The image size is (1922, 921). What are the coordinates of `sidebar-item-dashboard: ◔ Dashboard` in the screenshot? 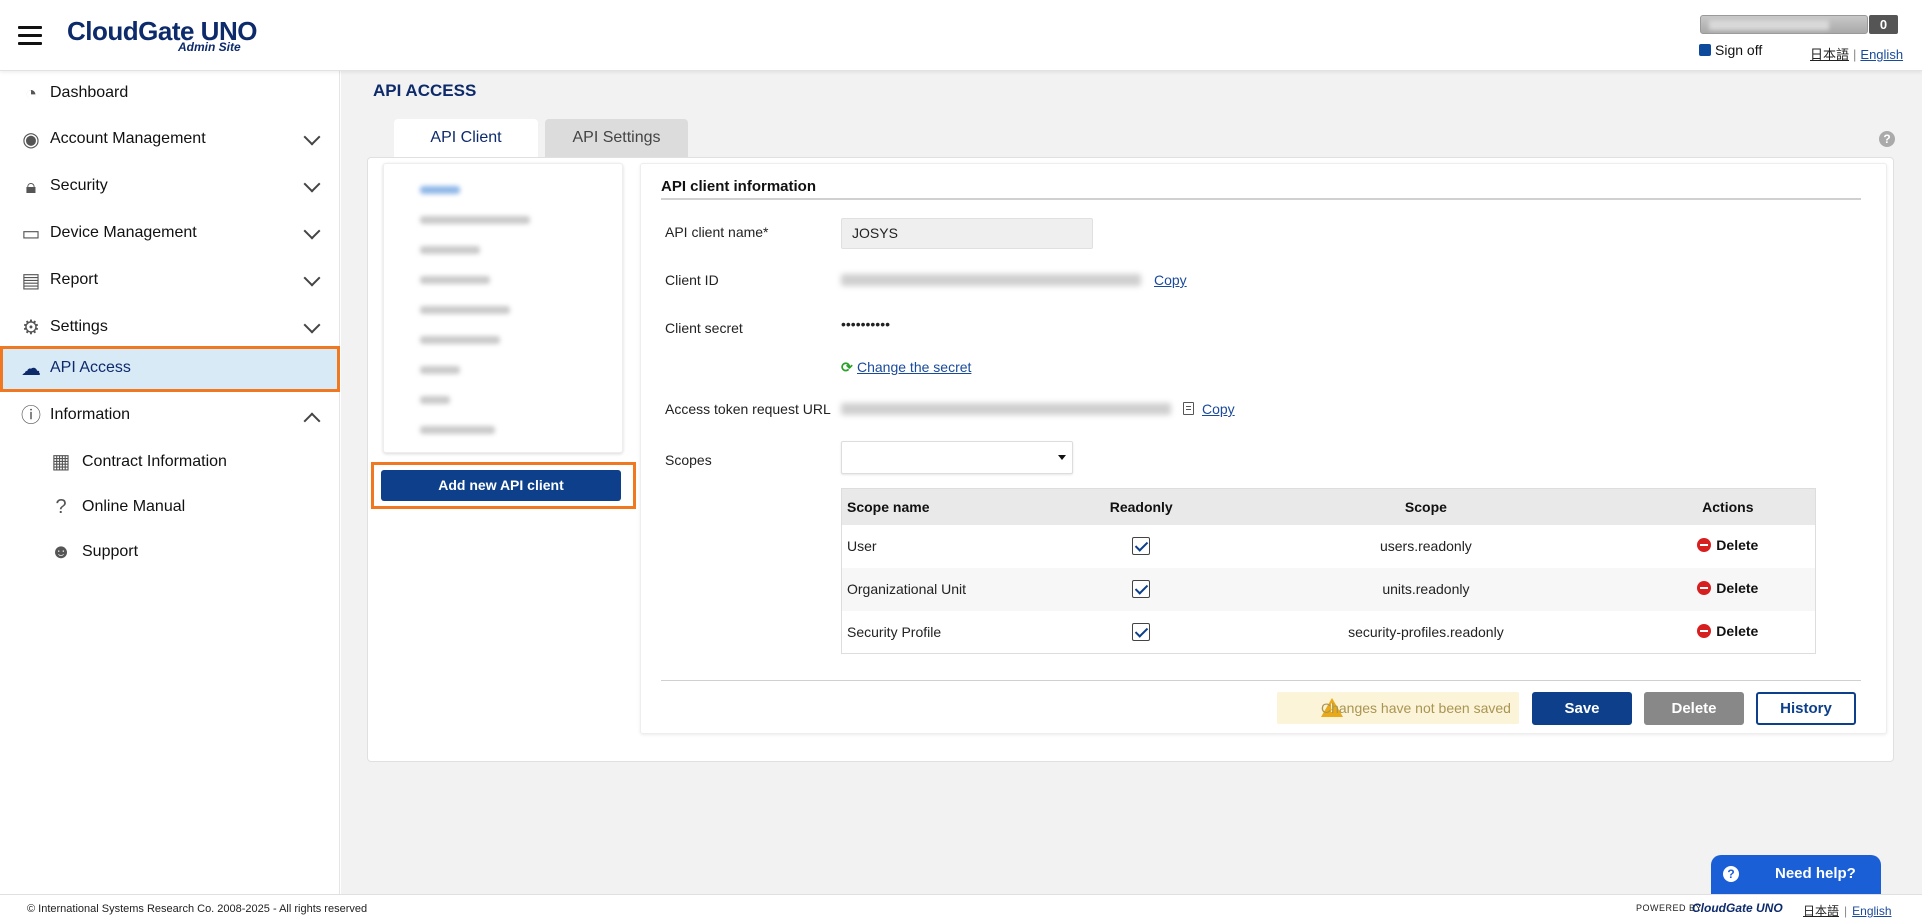 It's located at (170, 94).